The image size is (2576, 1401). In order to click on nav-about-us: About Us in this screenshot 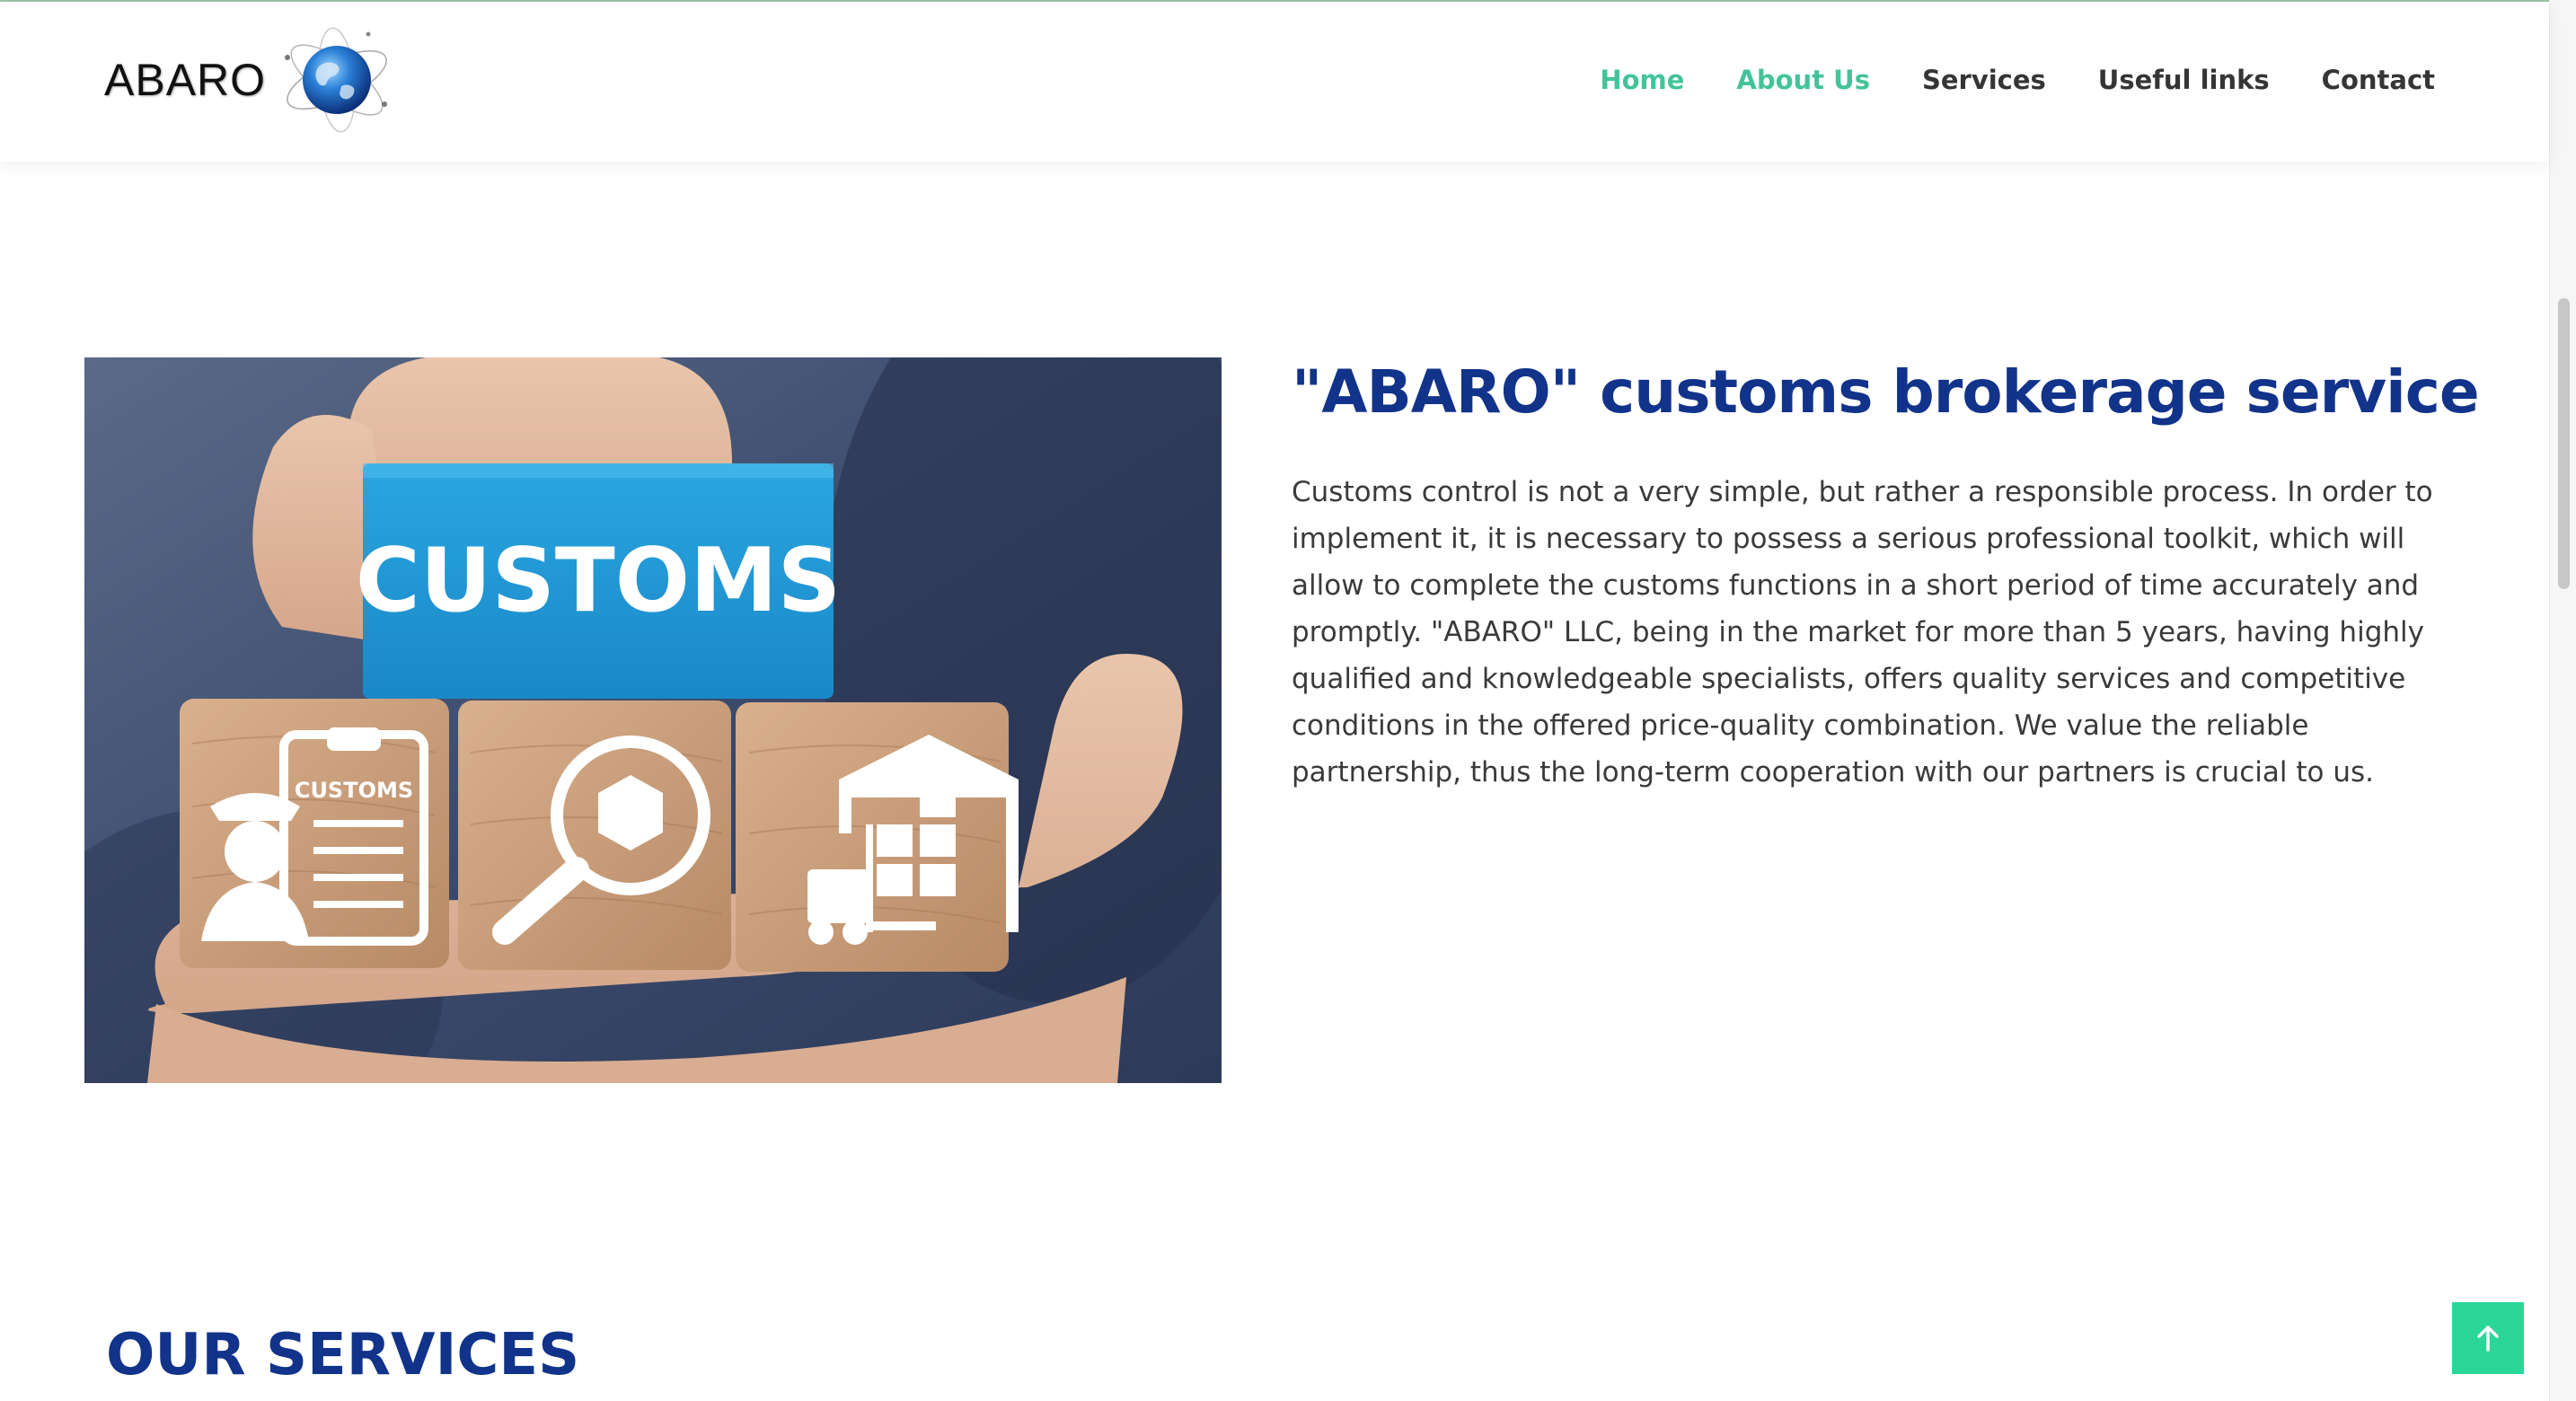, I will do `click(1803, 84)`.